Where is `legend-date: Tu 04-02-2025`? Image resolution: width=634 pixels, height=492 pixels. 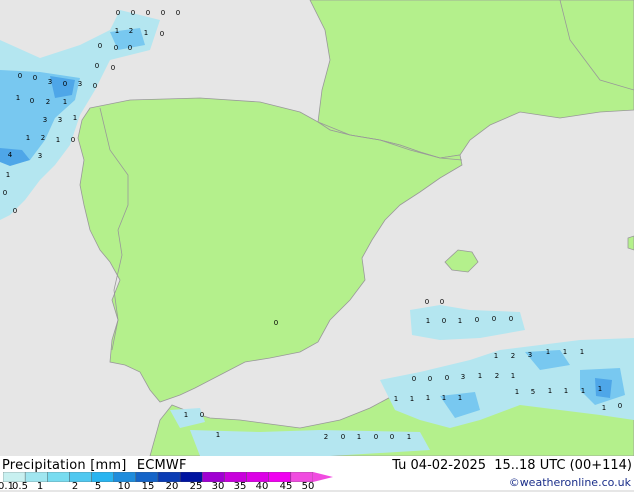 legend-date: Tu 04-02-2025 is located at coordinates (439, 465).